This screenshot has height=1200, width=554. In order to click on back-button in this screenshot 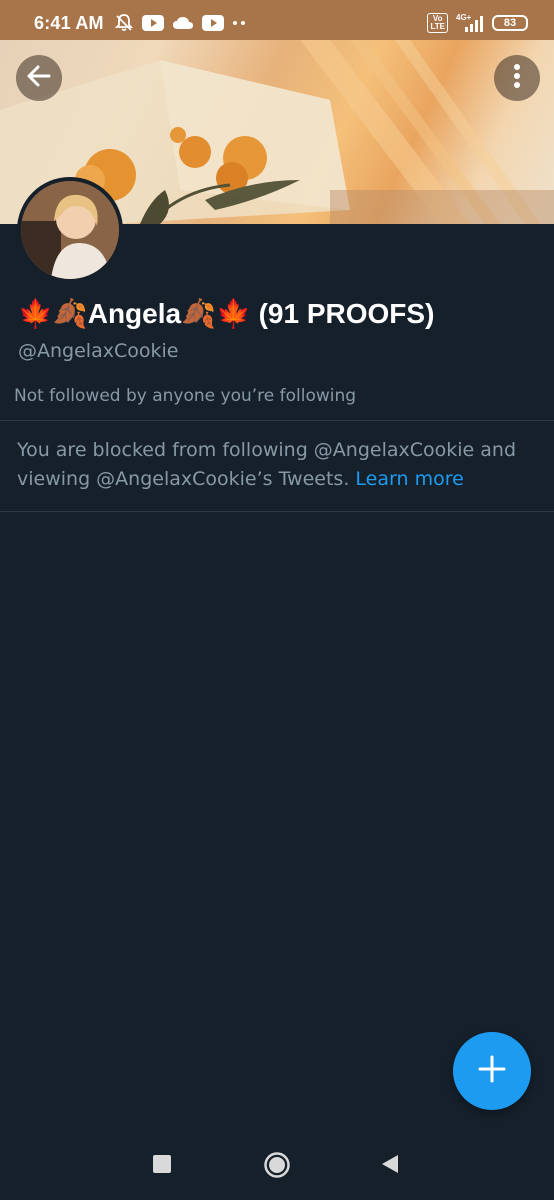, I will do `click(39, 78)`.